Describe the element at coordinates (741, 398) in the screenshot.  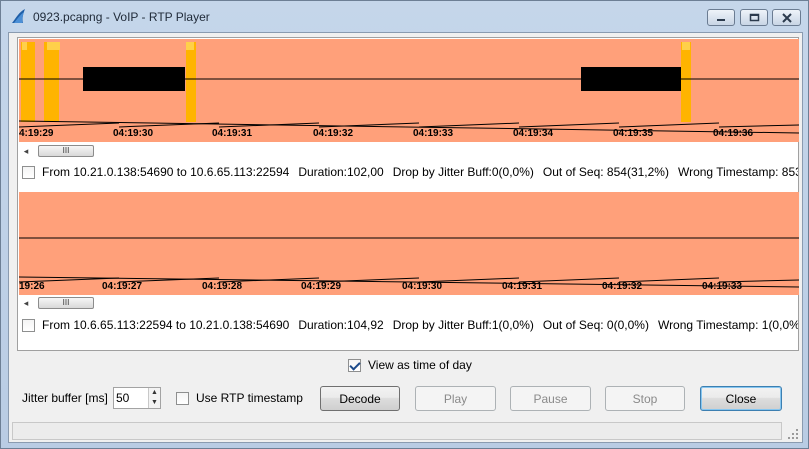
I see `close-button: Close` at that location.